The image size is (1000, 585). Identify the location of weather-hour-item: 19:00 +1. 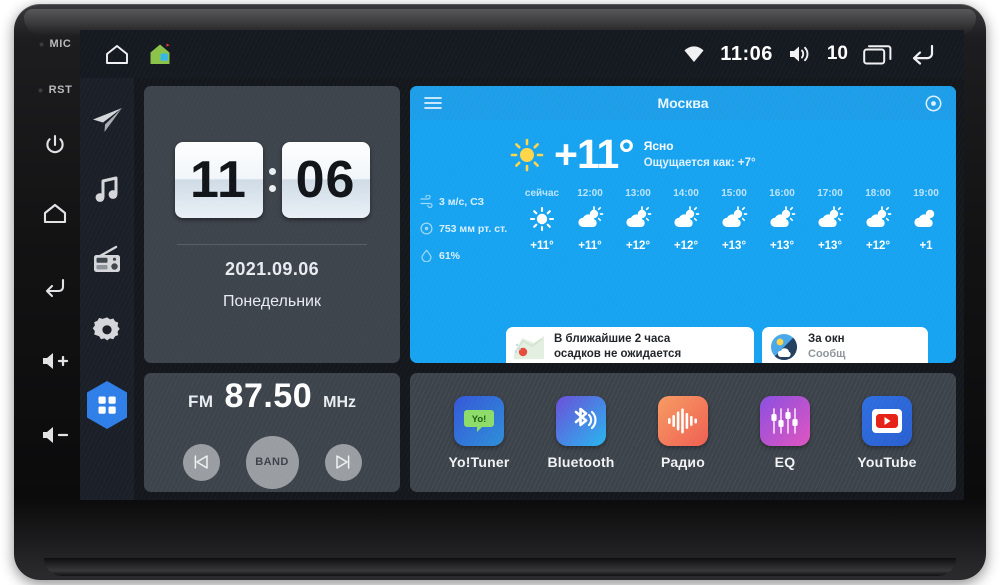
(926, 228).